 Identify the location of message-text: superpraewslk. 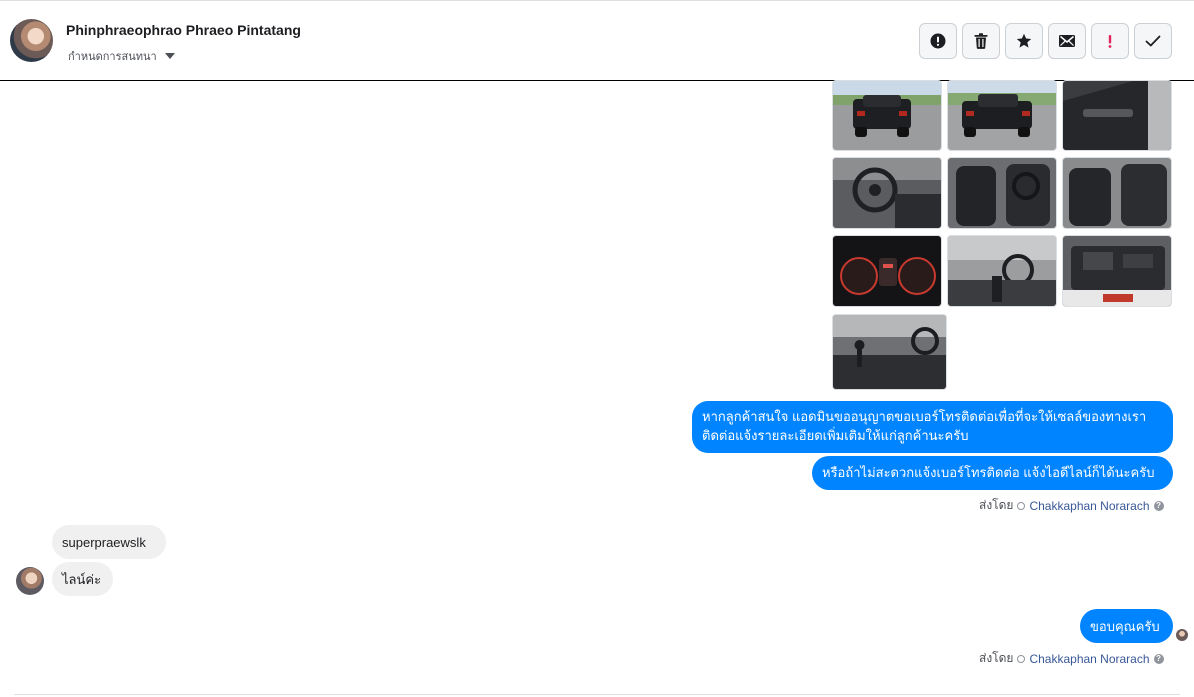
(104, 542).